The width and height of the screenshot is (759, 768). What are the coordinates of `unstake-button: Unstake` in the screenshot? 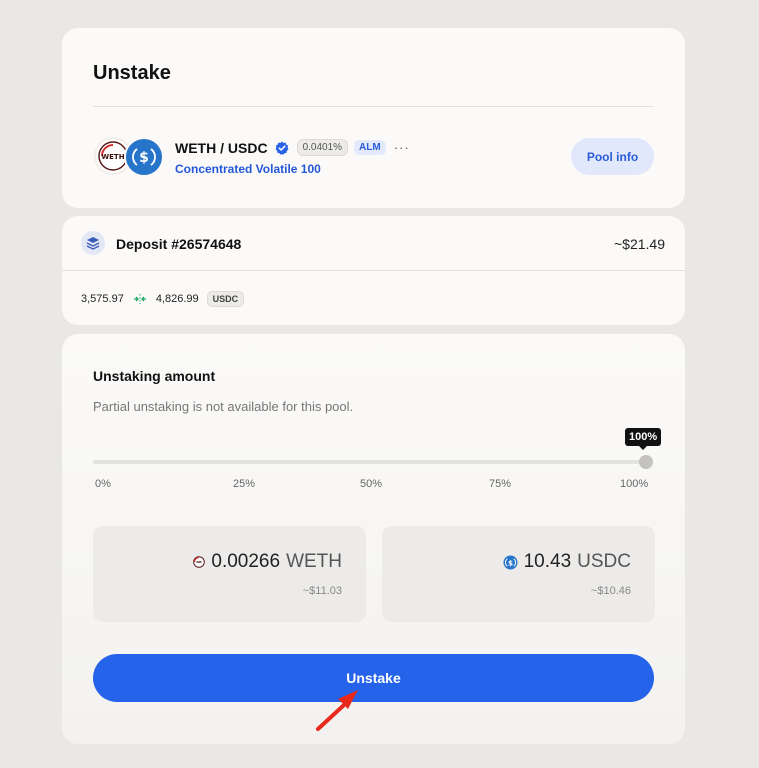 It's located at (373, 678).